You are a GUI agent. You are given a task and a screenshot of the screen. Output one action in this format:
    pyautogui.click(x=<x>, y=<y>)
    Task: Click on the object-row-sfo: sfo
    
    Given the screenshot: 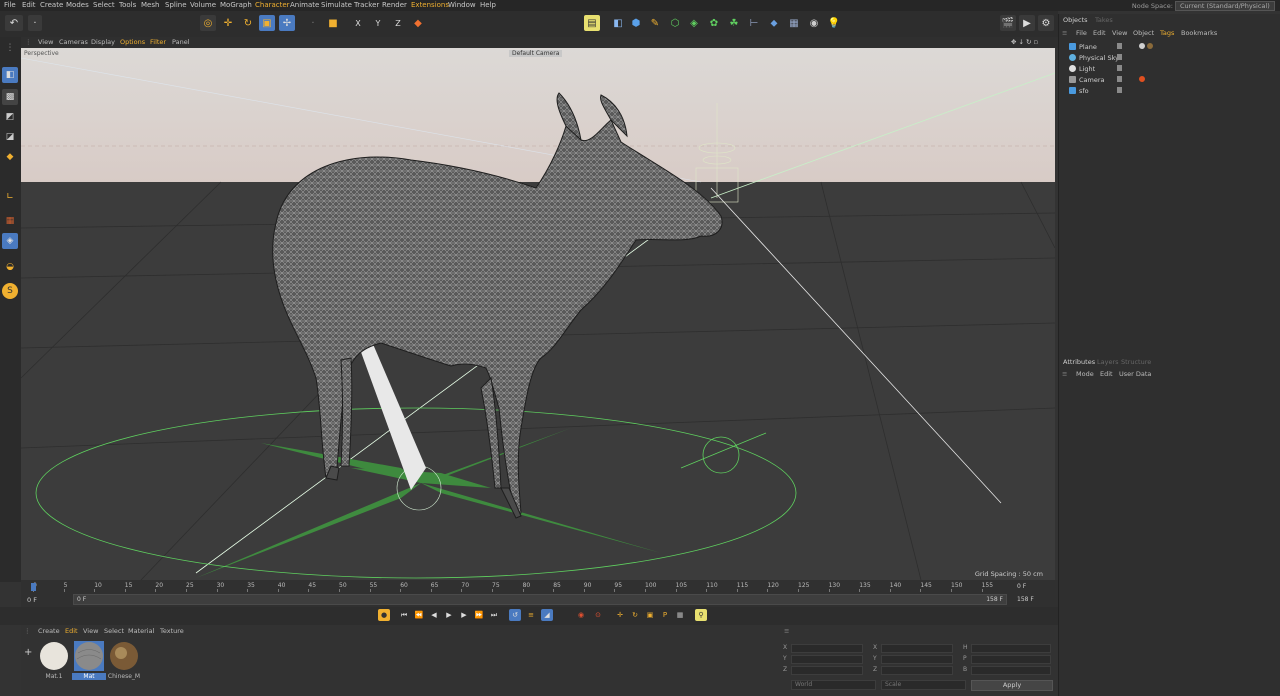 What is the action you would take?
    pyautogui.click(x=1169, y=91)
    